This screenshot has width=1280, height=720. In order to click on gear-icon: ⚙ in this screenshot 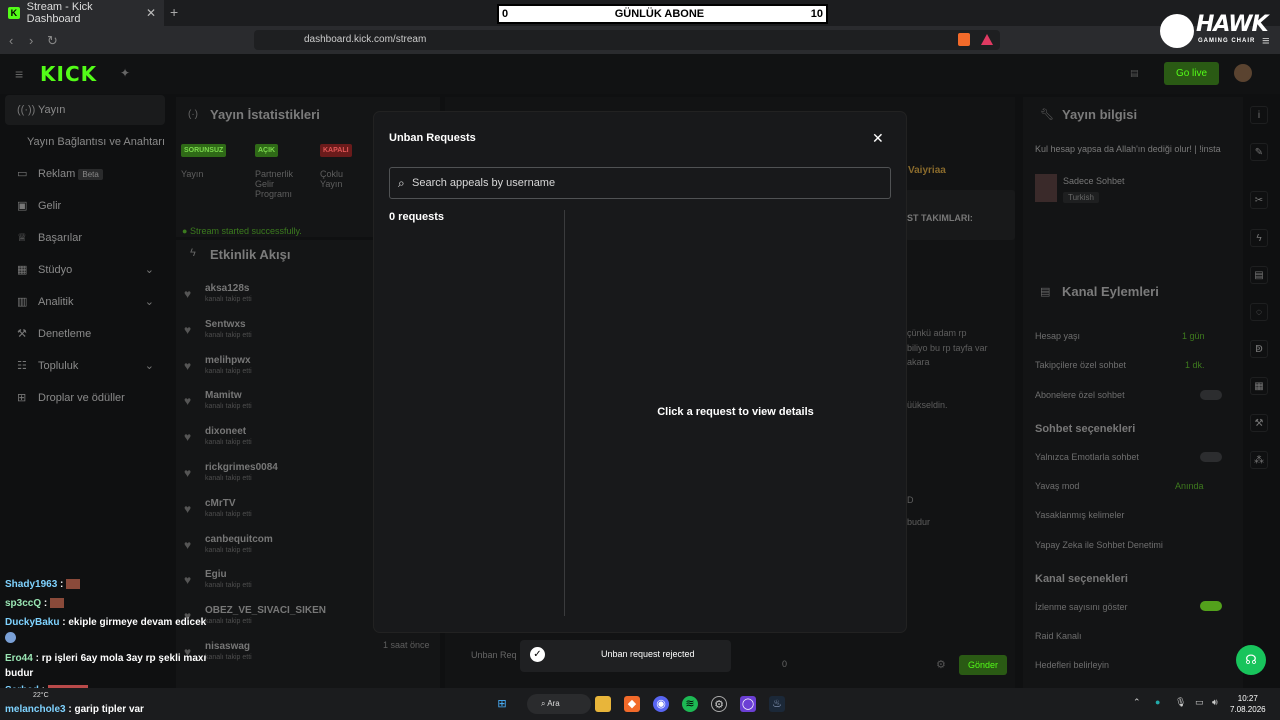, I will do `click(941, 664)`.